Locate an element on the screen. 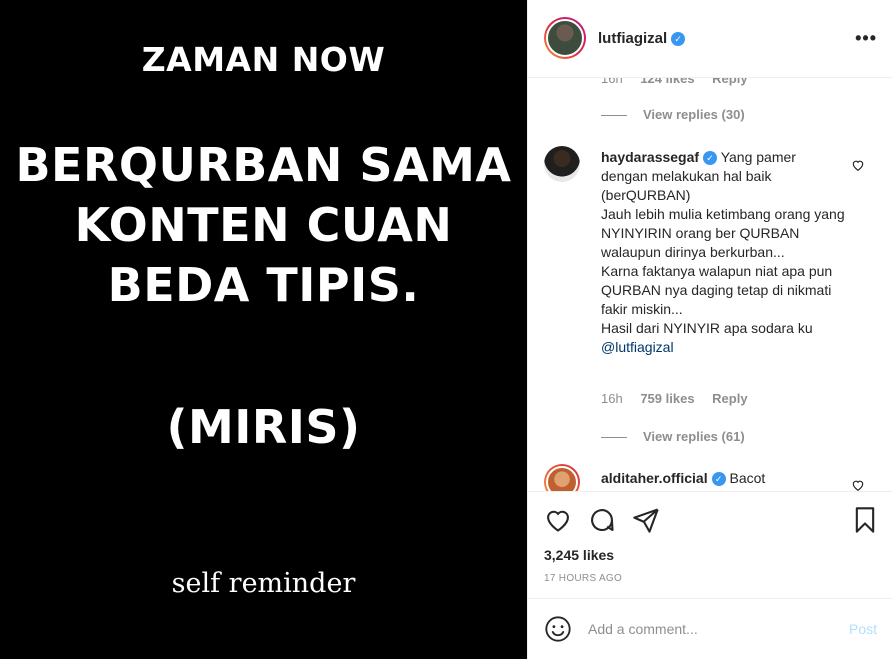  view-replies-button: View replies (30) is located at coordinates (673, 114).